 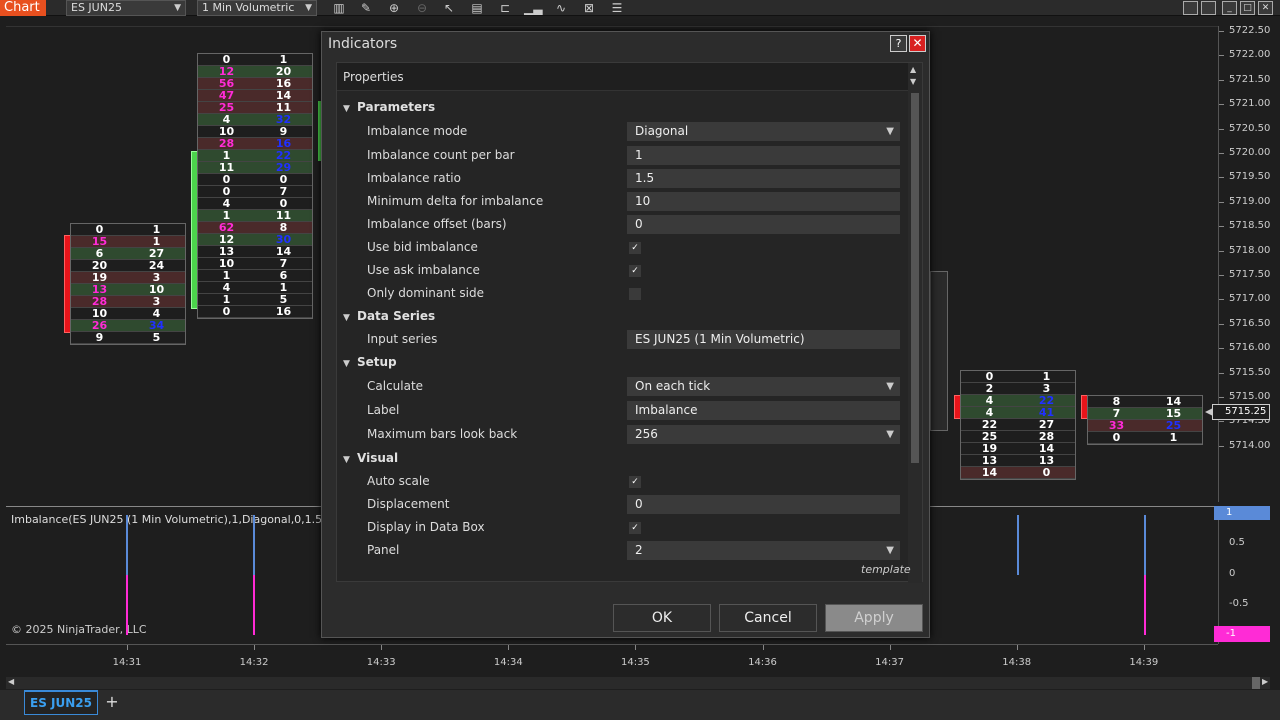 What do you see at coordinates (763, 339) in the screenshot?
I see `input-series-field: ES JUN25 (1 Min Volumetric)` at bounding box center [763, 339].